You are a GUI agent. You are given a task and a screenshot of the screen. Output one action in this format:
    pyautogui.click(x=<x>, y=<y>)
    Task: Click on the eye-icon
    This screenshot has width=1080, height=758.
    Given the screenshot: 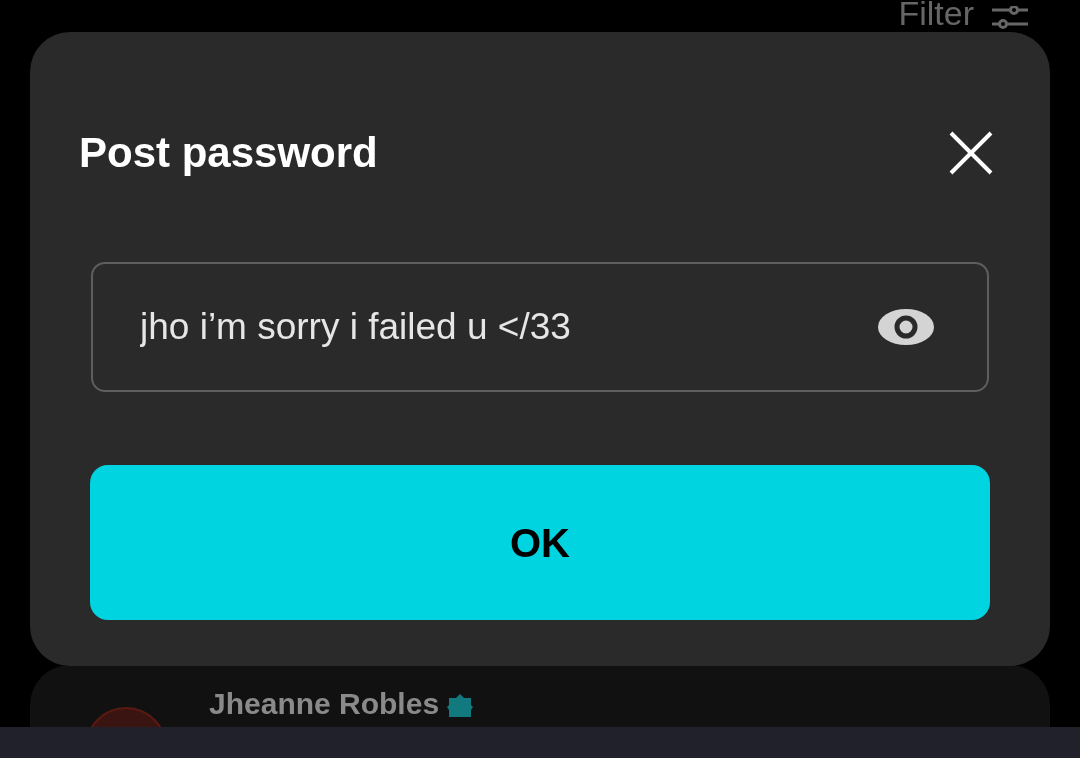 What is the action you would take?
    pyautogui.click(x=906, y=327)
    